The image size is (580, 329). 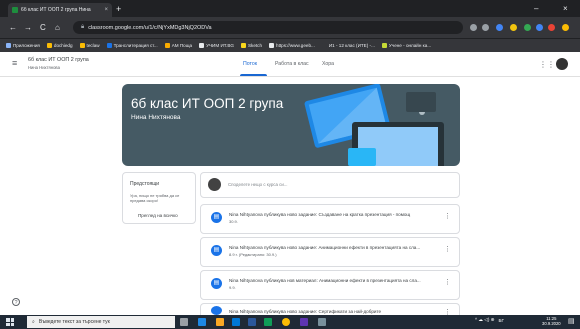 I want to click on search-icon, so click(x=473, y=27).